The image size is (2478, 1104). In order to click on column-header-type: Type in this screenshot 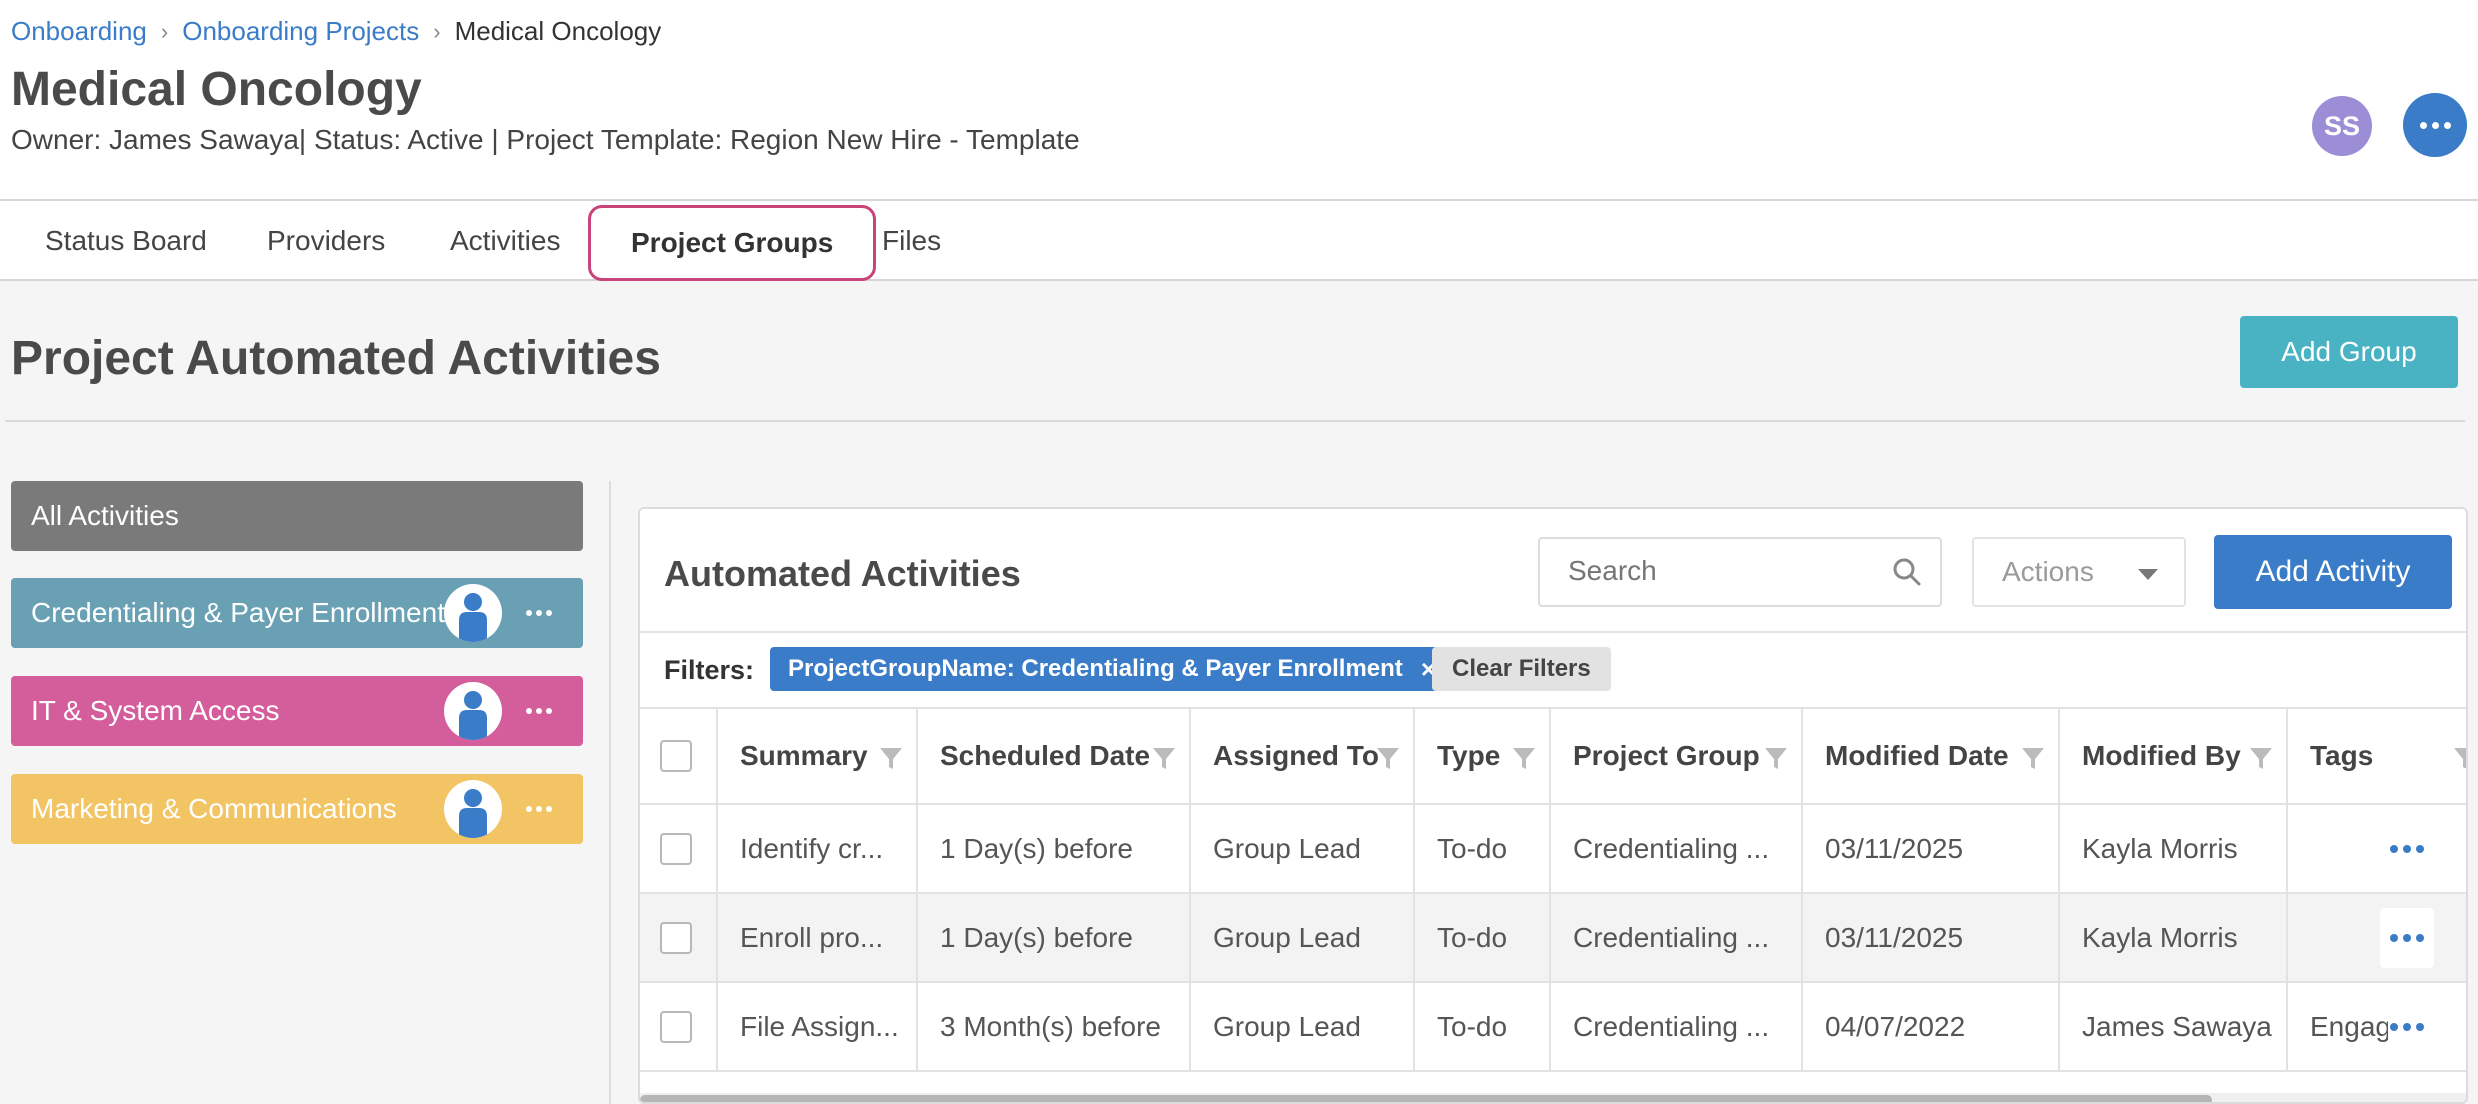, I will do `click(1483, 756)`.